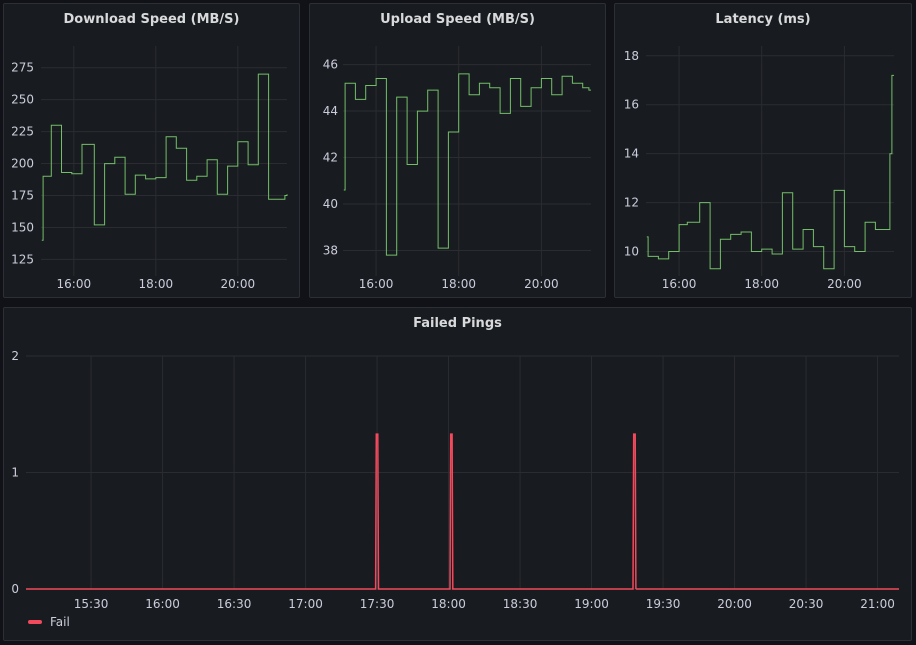 This screenshot has width=916, height=645. I want to click on y-tick-label: 44, so click(330, 111).